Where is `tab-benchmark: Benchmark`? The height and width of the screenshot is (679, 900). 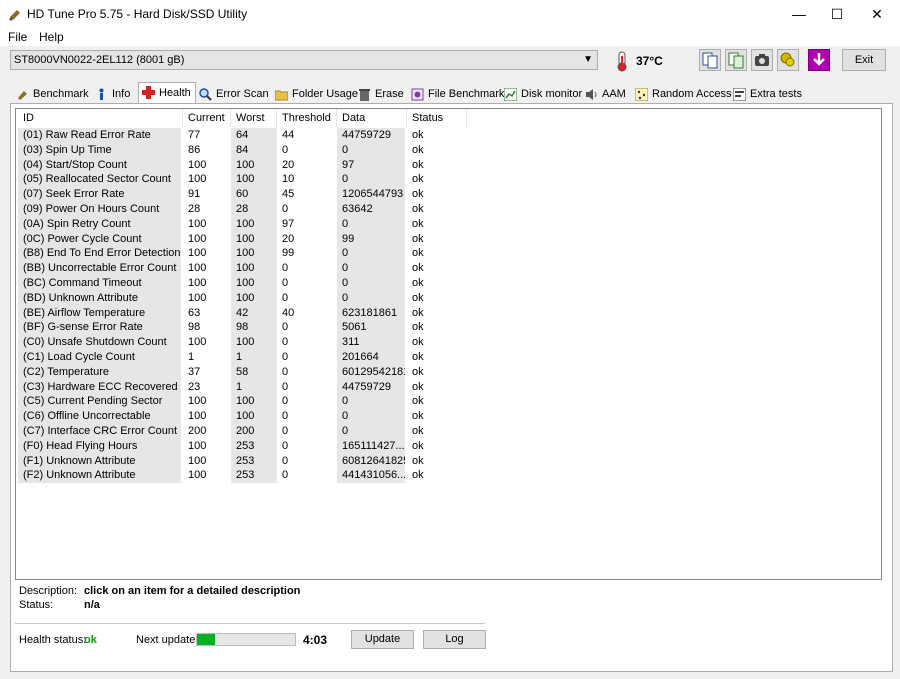
tab-benchmark: Benchmark is located at coordinates (53, 94).